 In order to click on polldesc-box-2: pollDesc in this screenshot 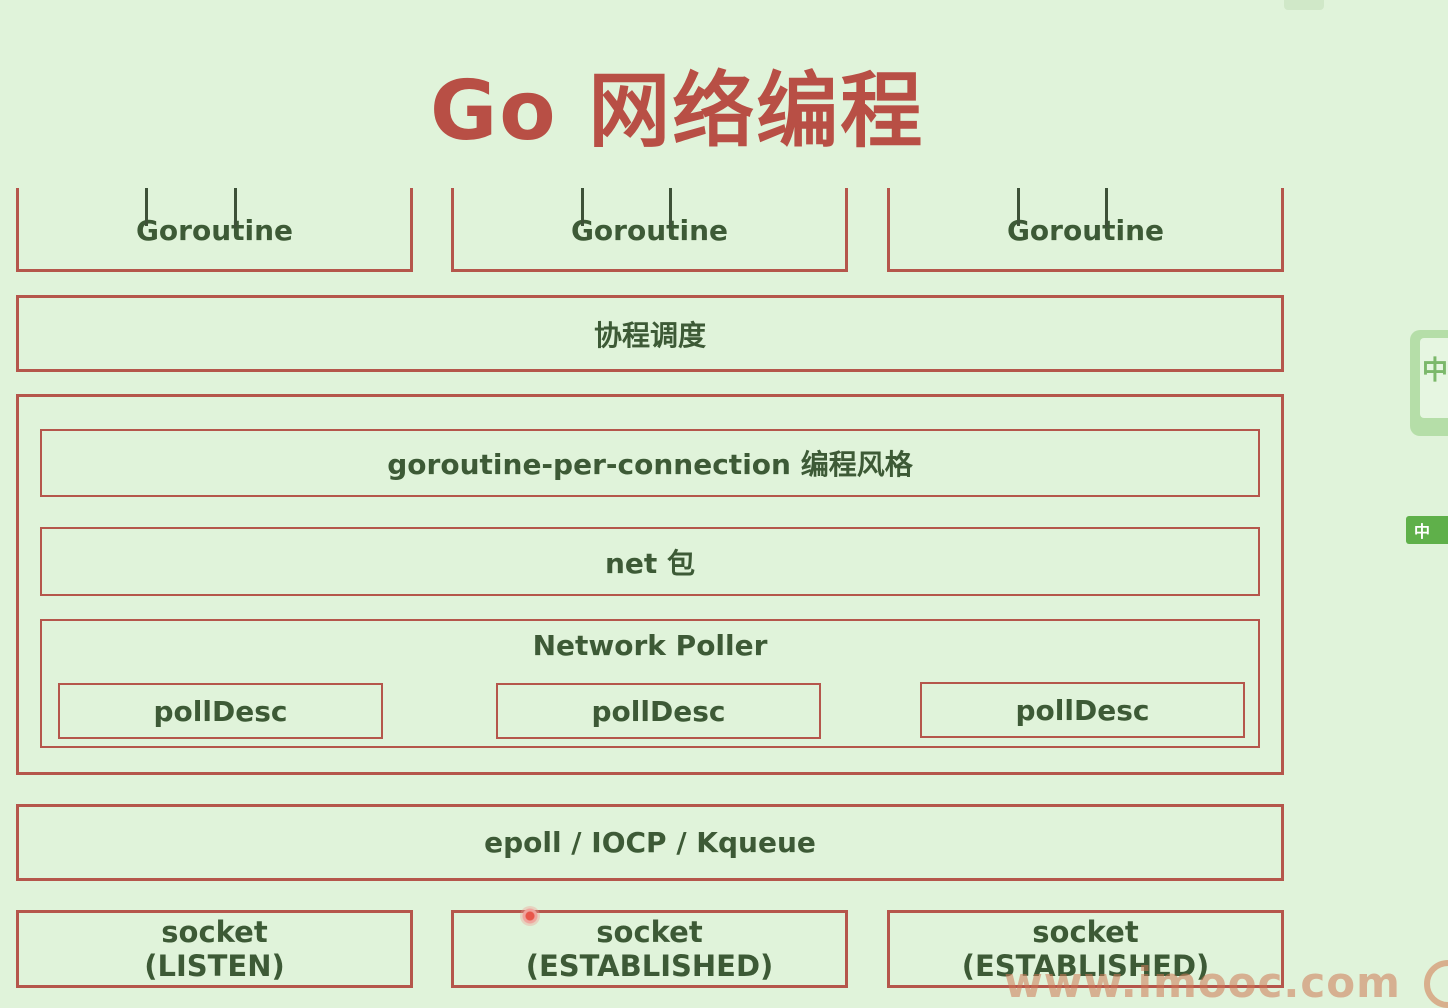, I will do `click(658, 711)`.